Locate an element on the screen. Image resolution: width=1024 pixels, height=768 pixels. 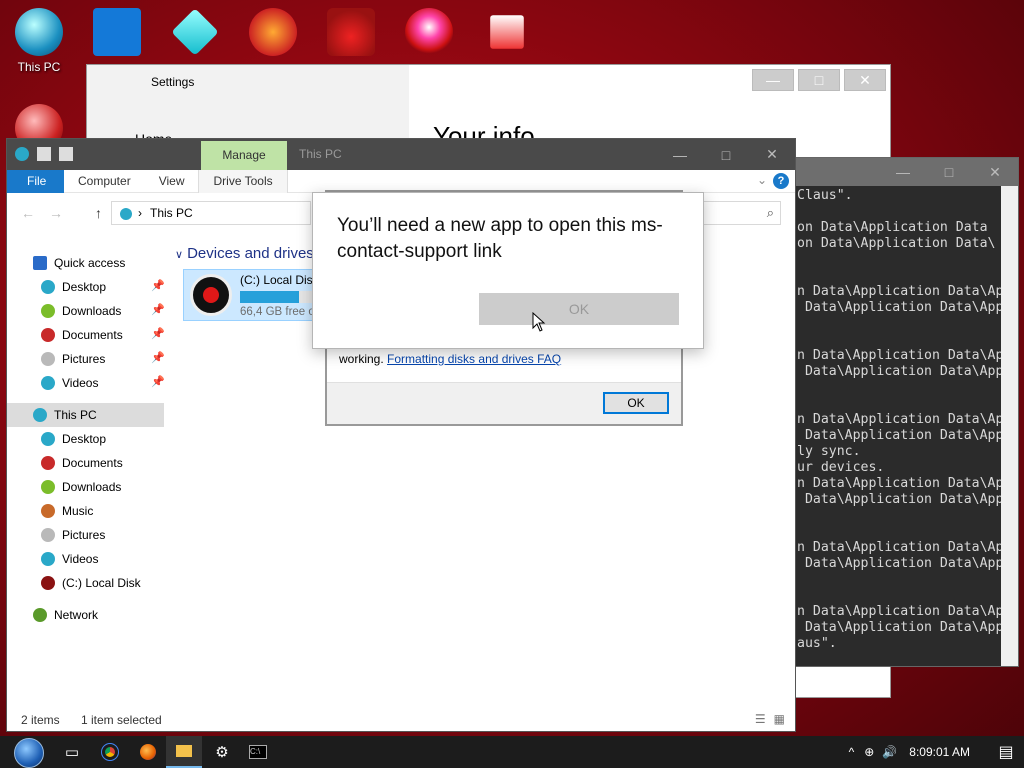
nav-pc-downloads: Downloads is located at coordinates (81, 487).